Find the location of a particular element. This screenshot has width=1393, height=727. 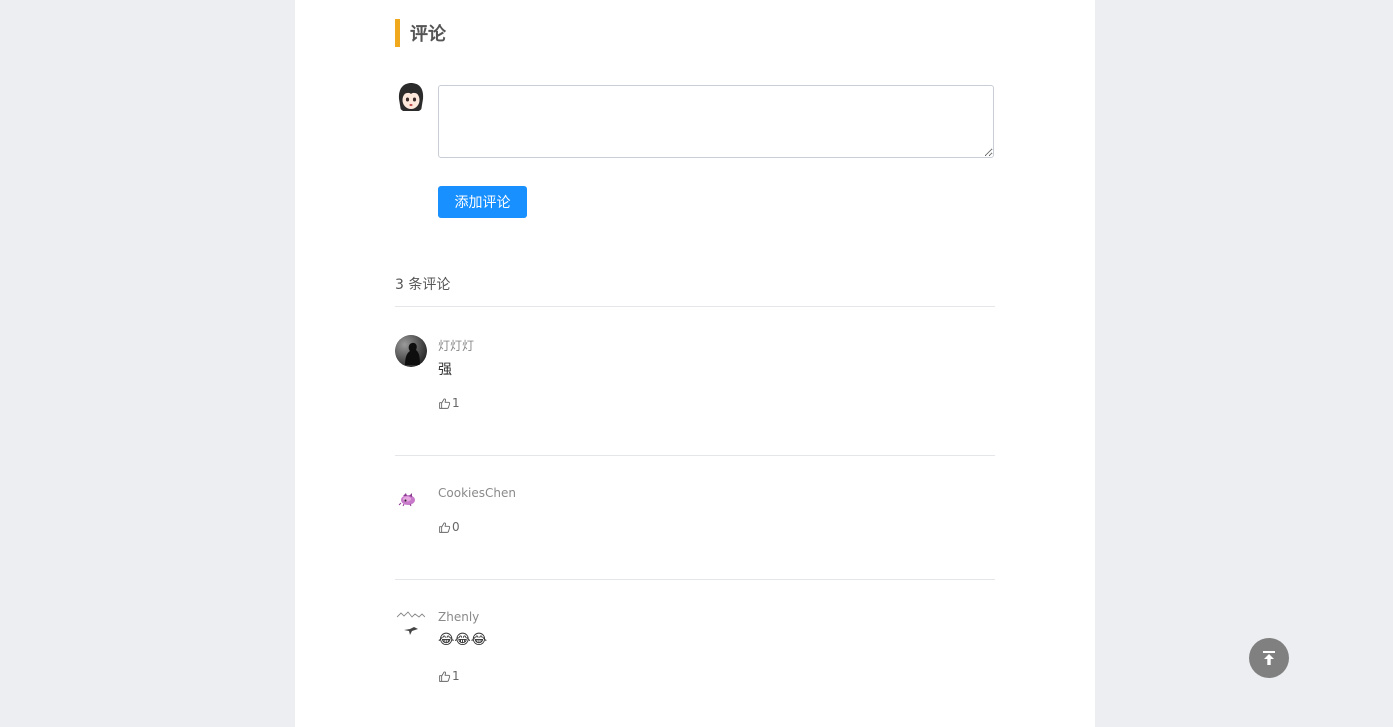

comments-count: 3 条评论 is located at coordinates (423, 285).